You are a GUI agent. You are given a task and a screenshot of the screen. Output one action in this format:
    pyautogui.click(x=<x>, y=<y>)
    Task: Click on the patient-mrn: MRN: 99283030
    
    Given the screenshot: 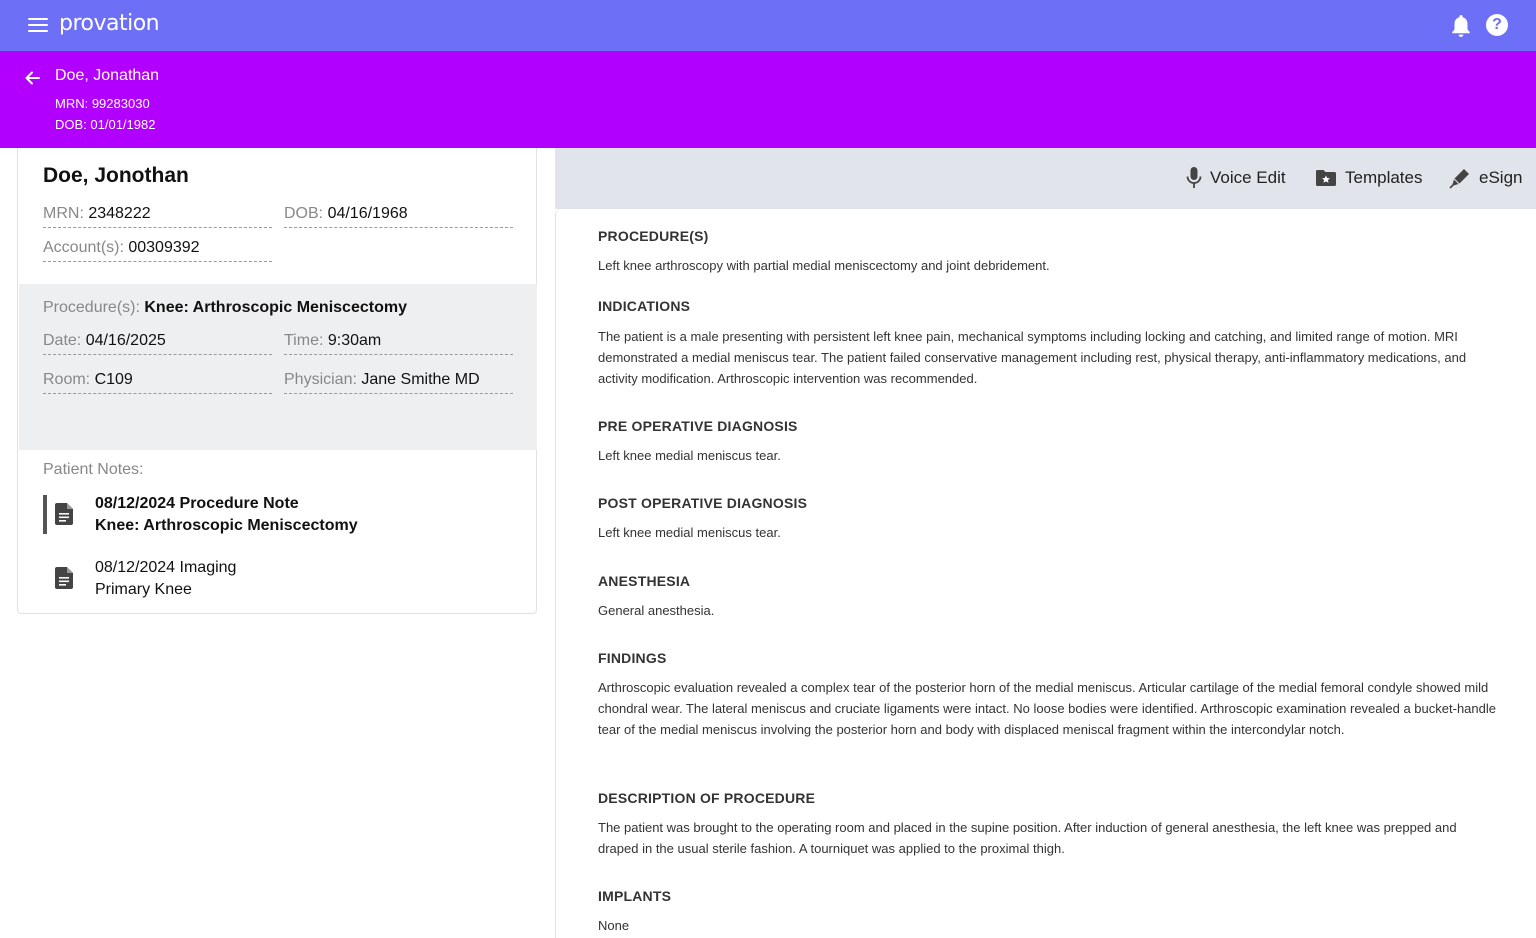 What is the action you would take?
    pyautogui.click(x=102, y=103)
    